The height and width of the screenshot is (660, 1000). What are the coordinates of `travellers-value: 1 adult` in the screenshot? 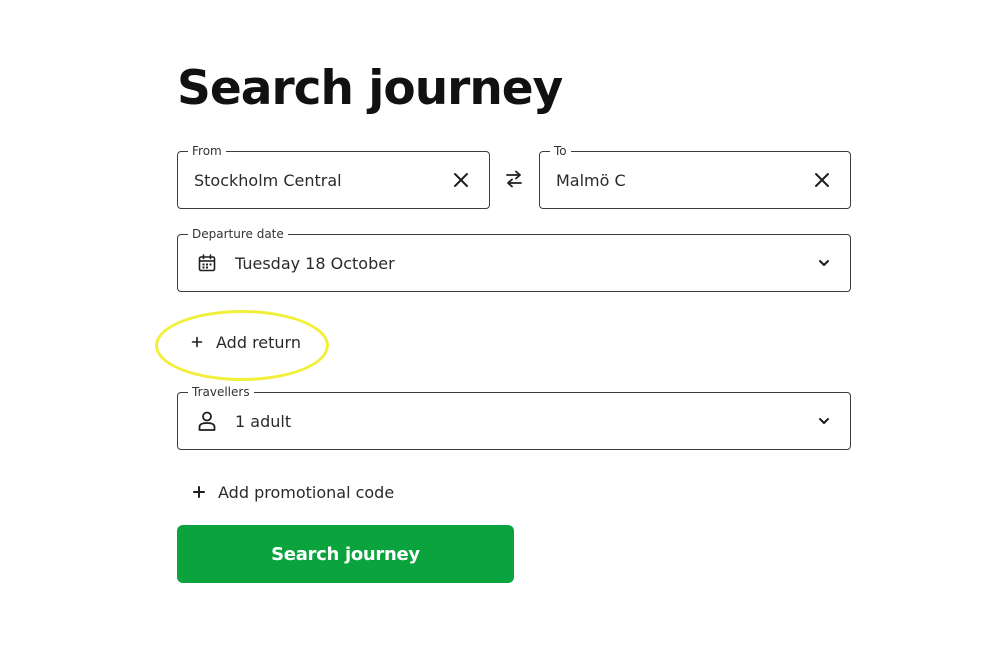 It's located at (263, 421).